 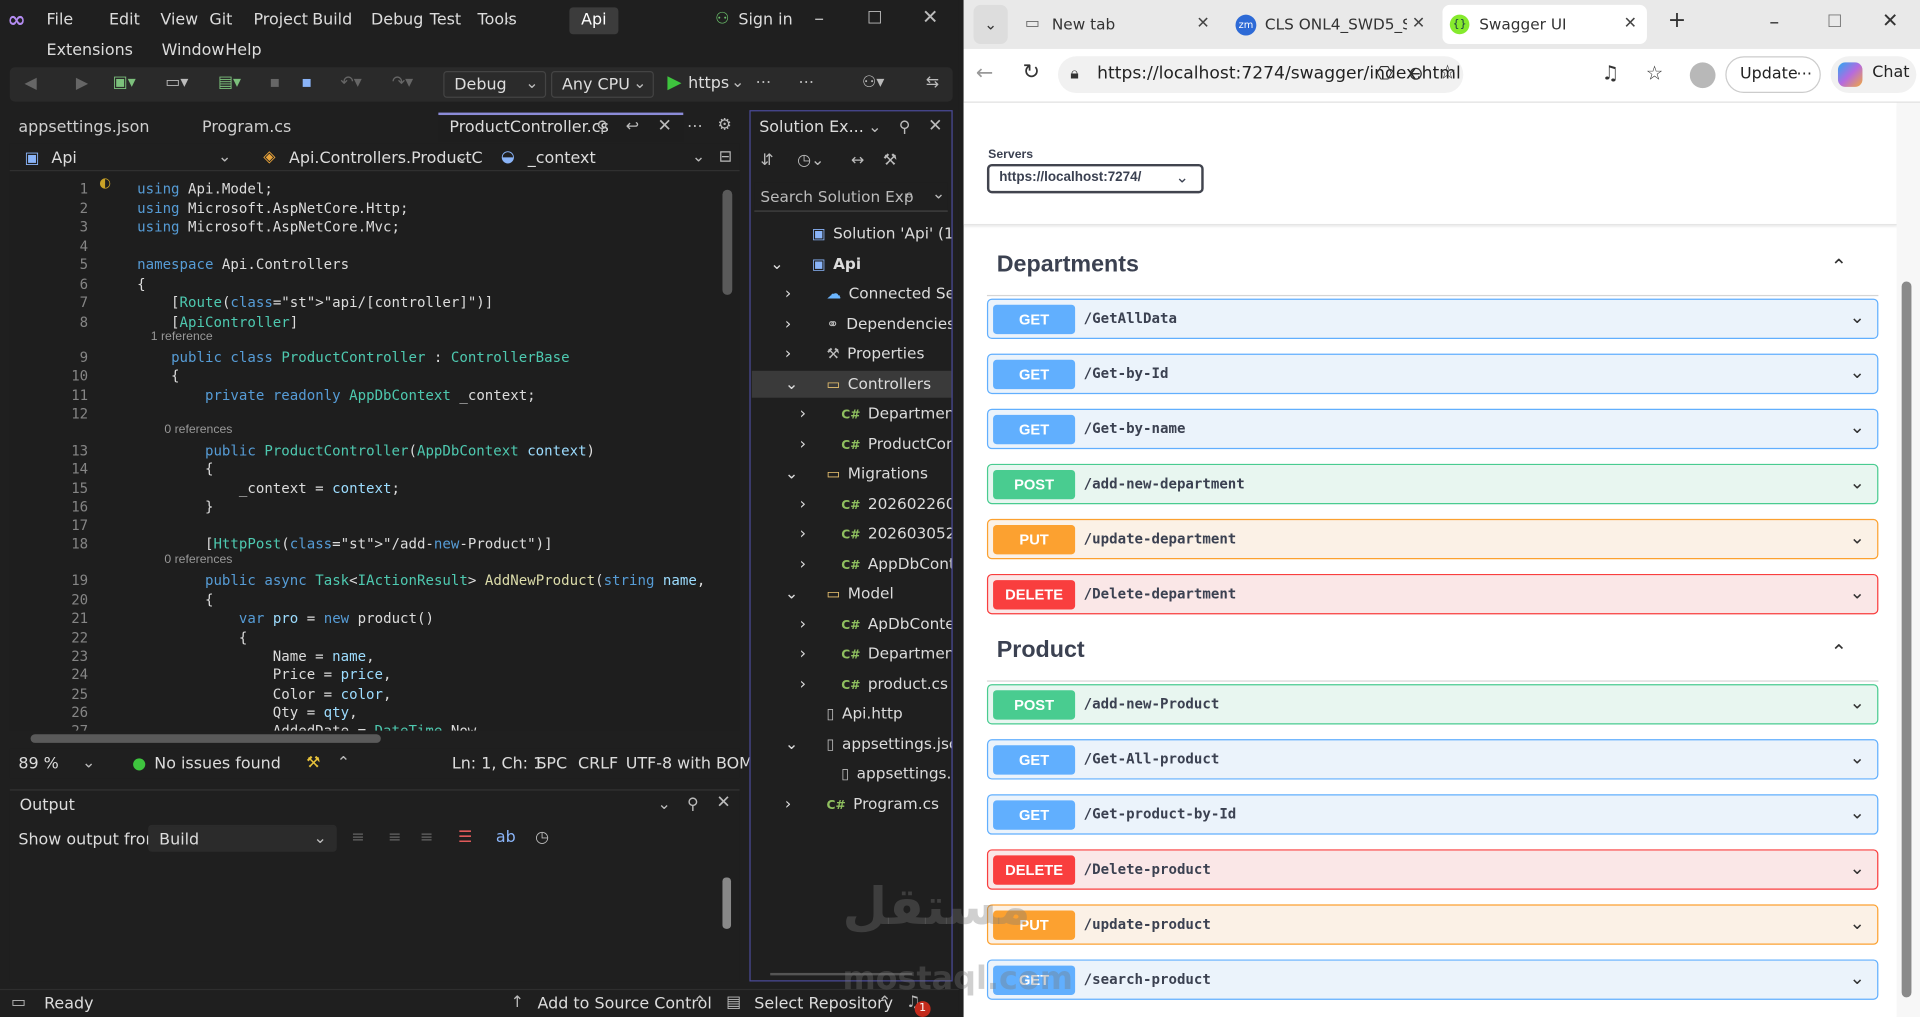 What do you see at coordinates (386, 158) in the screenshot?
I see `nav-class: Api.Controllers.ProductC` at bounding box center [386, 158].